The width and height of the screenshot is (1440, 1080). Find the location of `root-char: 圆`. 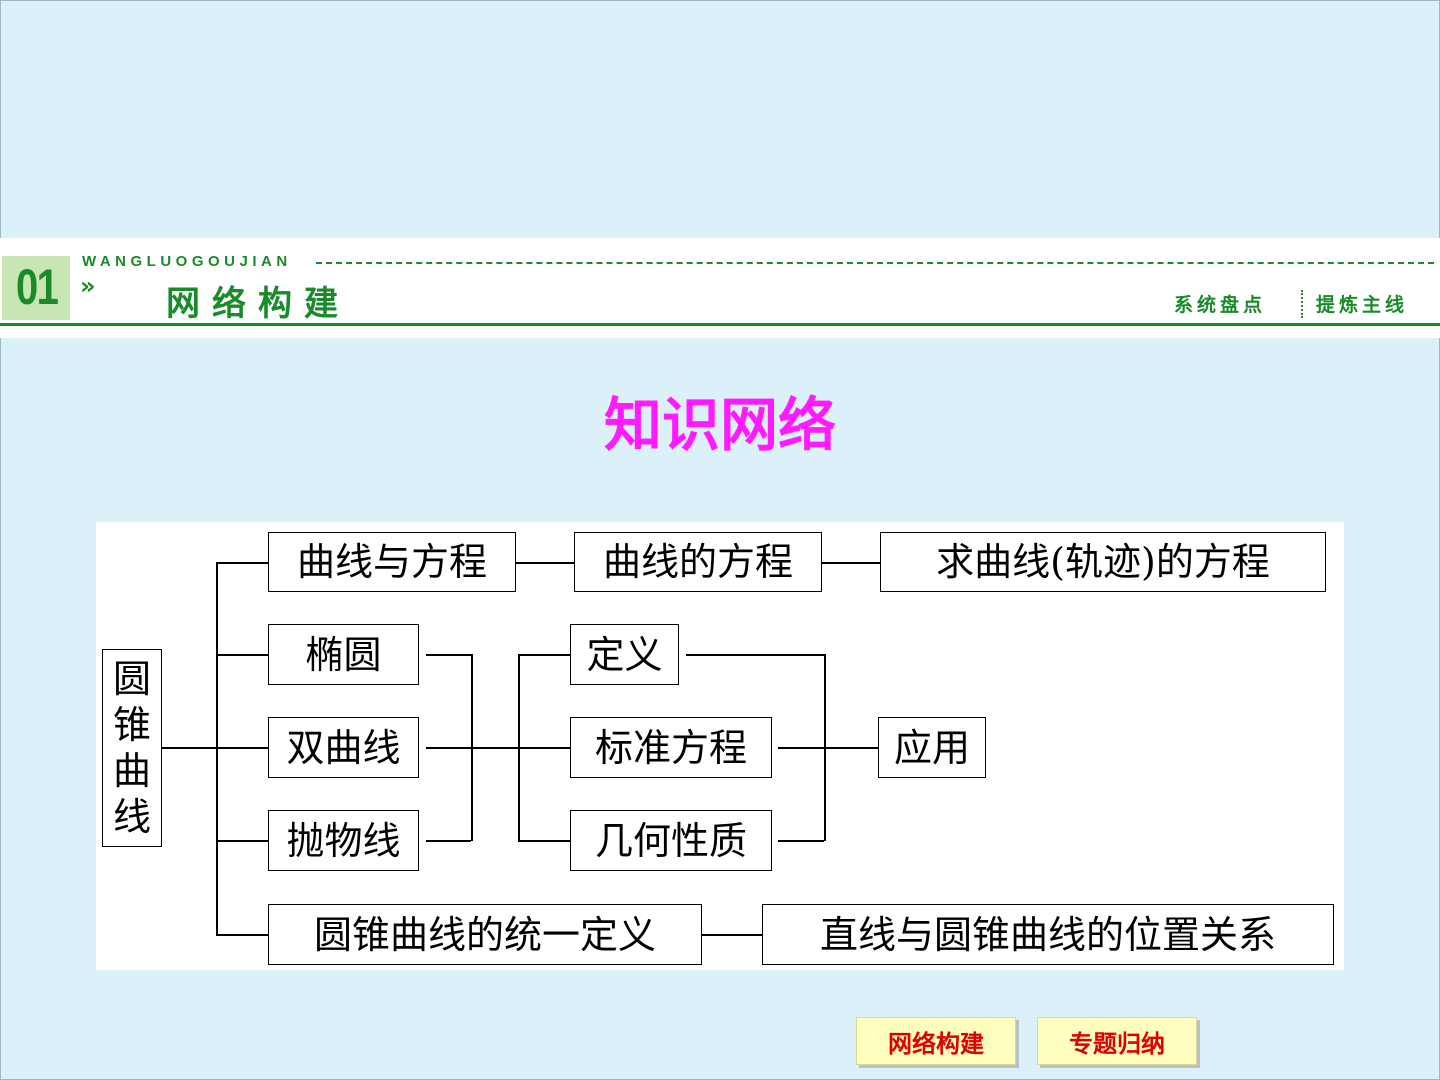

root-char: 圆 is located at coordinates (131, 679).